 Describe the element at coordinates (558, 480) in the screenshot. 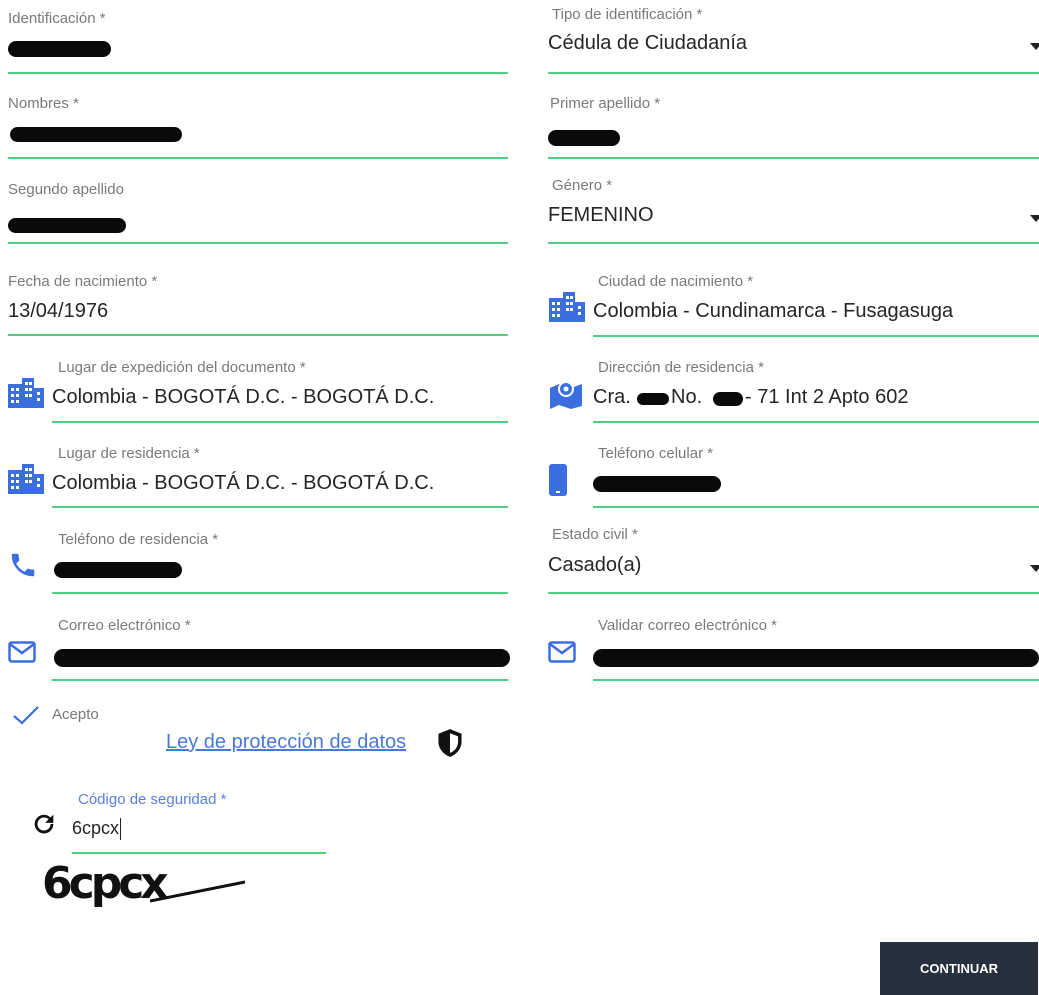

I see `mobile-phone-icon` at that location.